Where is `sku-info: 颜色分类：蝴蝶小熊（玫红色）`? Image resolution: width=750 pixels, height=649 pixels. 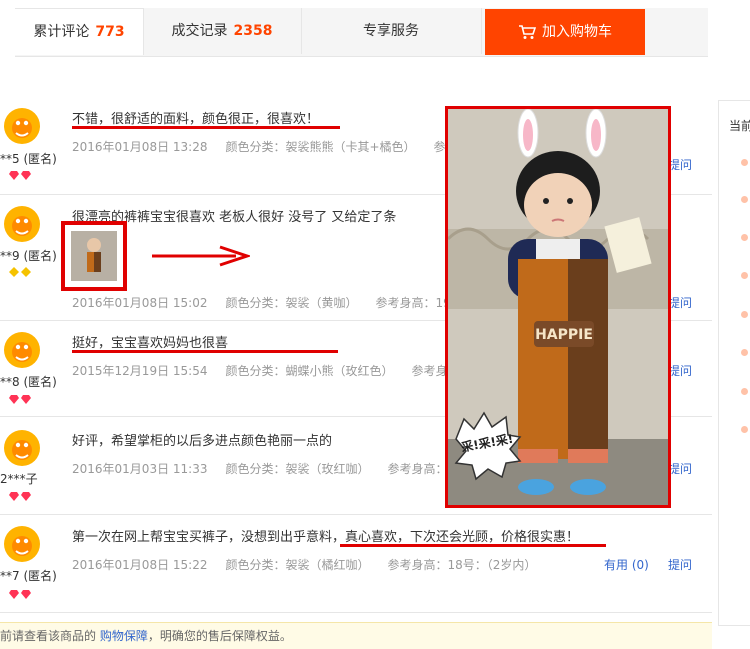
sku-info: 颜色分类：蝴蝶小熊（玫红色） is located at coordinates (309, 371).